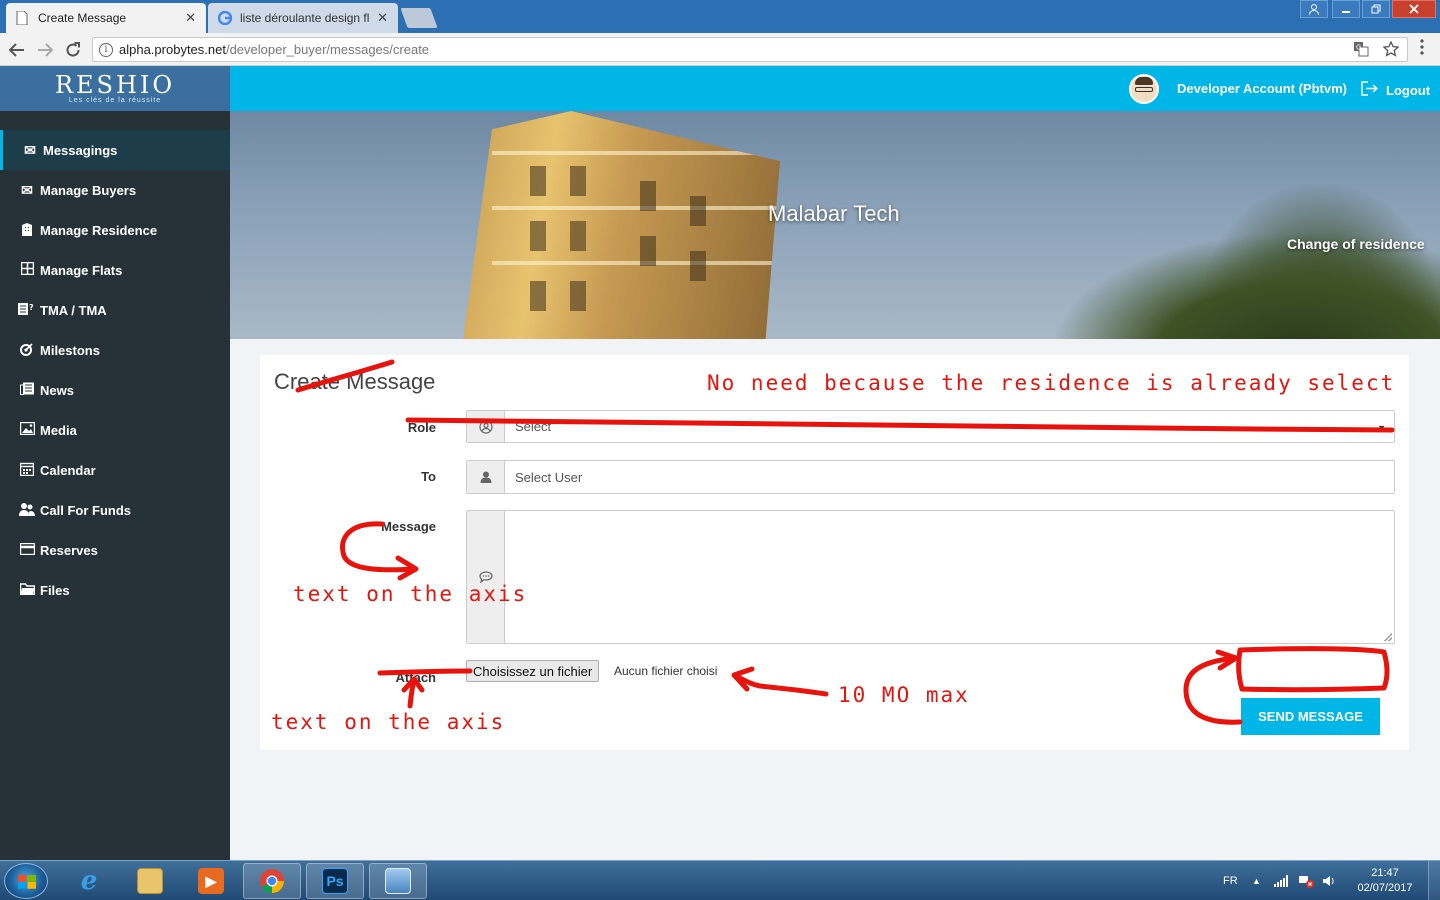  What do you see at coordinates (410, 594) in the screenshot?
I see `annotation-message-axis: text on the axis` at bounding box center [410, 594].